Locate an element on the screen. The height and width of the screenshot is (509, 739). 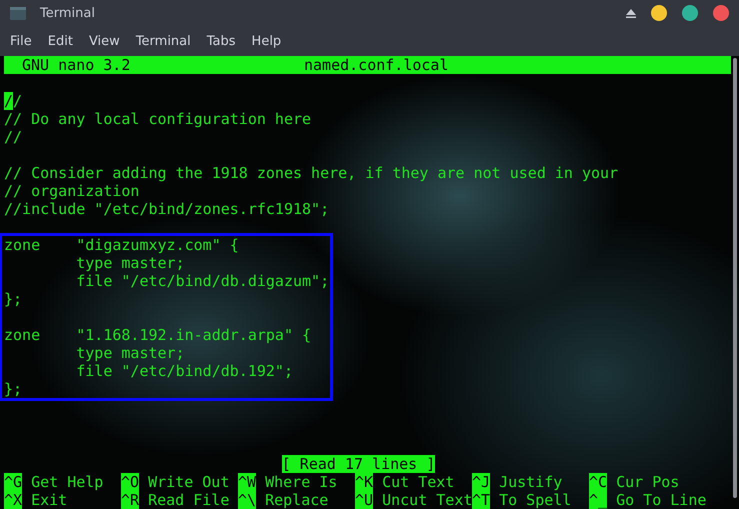
shortcut-label: Where Is is located at coordinates (301, 482).